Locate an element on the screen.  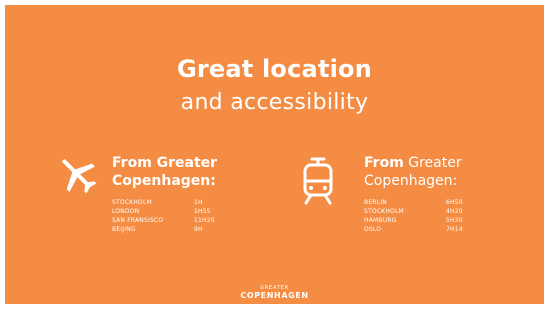
table-row: SAN FRANSISCO 11H20 is located at coordinates (163, 220).